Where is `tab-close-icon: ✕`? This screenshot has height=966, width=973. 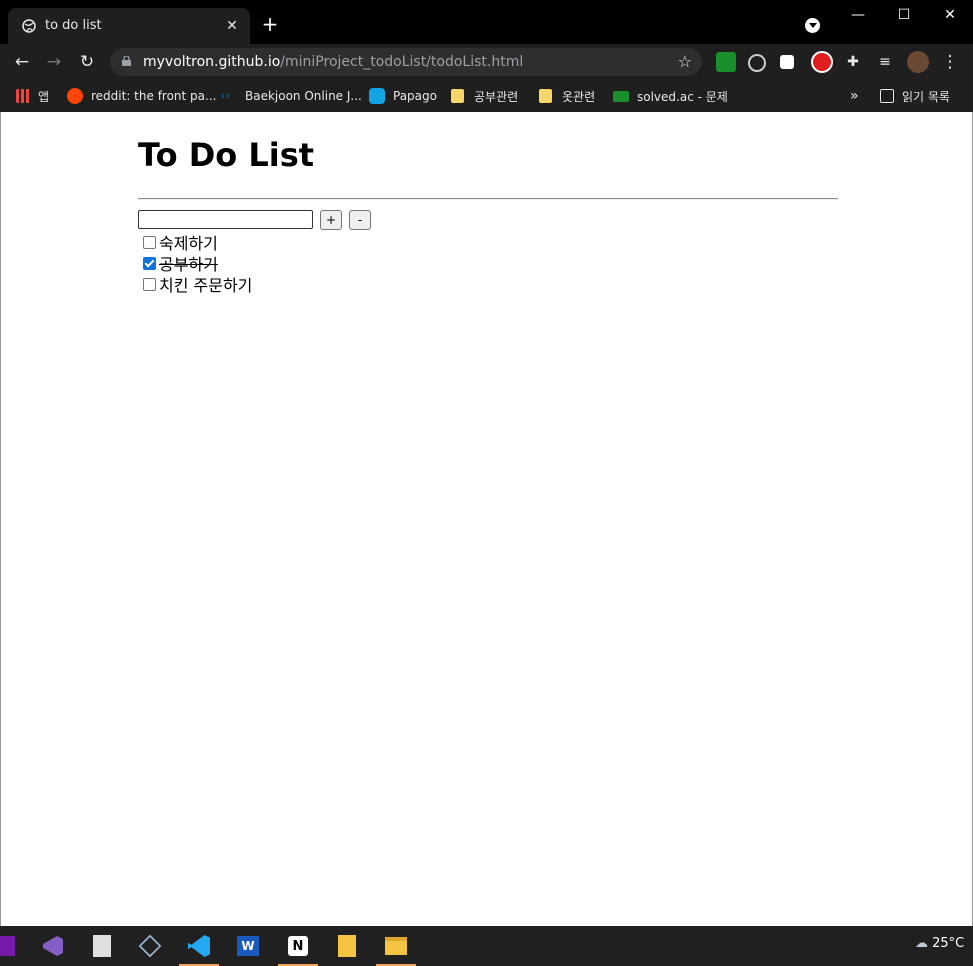
tab-close-icon: ✕ is located at coordinates (232, 26).